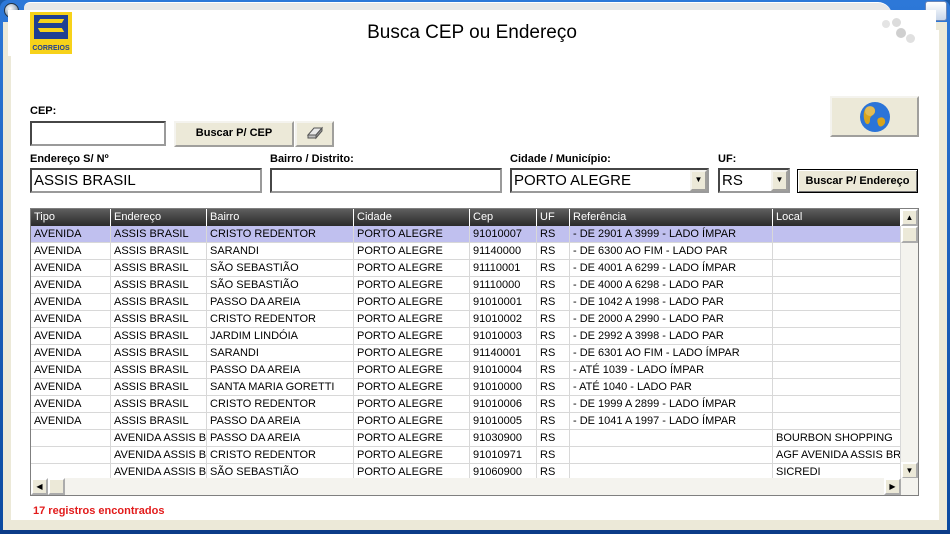 This screenshot has height=534, width=950. What do you see at coordinates (280, 251) in the screenshot?
I see `table-cell: SARANDI` at bounding box center [280, 251].